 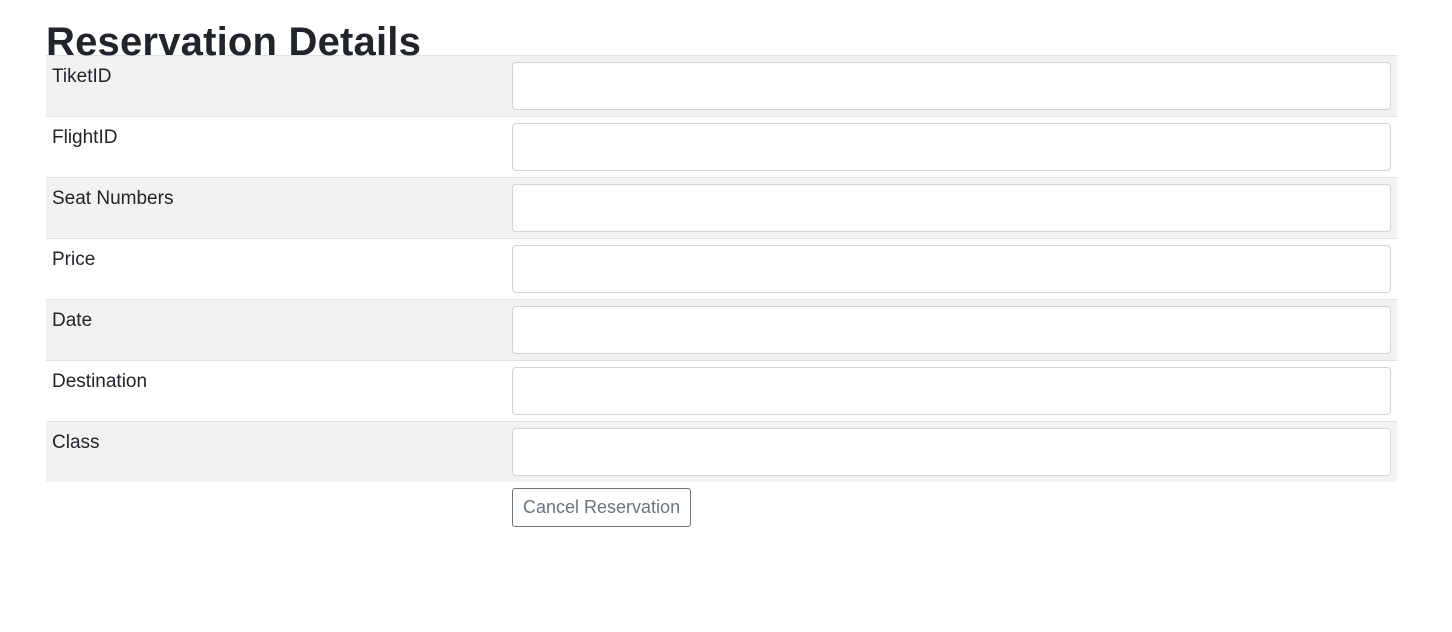 What do you see at coordinates (602, 507) in the screenshot?
I see `cancel-reservation-button: Cancel Reservation` at bounding box center [602, 507].